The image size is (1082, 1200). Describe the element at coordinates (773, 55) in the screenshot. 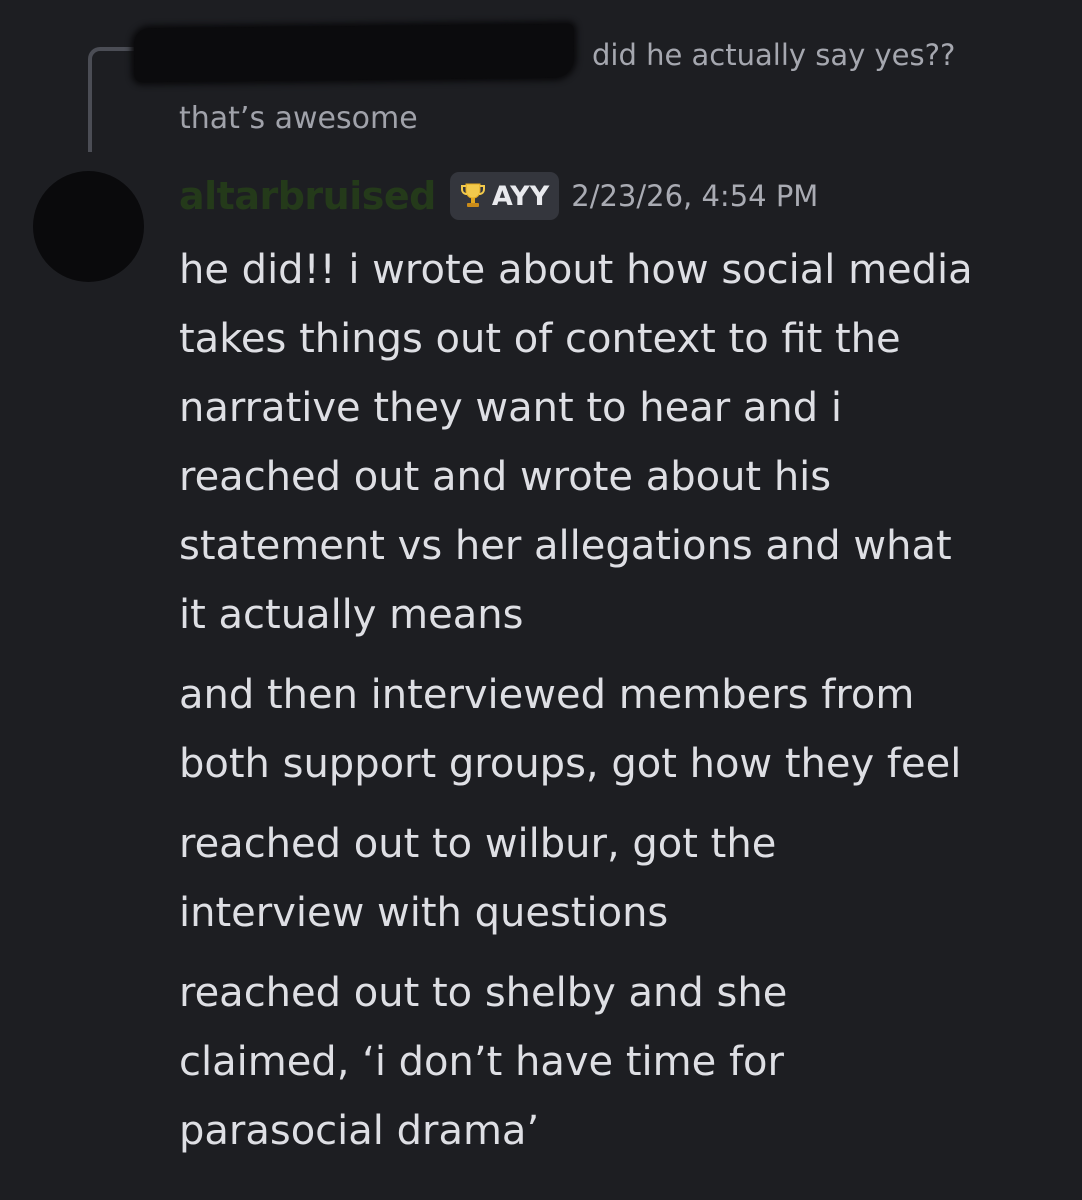

I see `reply-preview-text: did he actually say yes??` at that location.